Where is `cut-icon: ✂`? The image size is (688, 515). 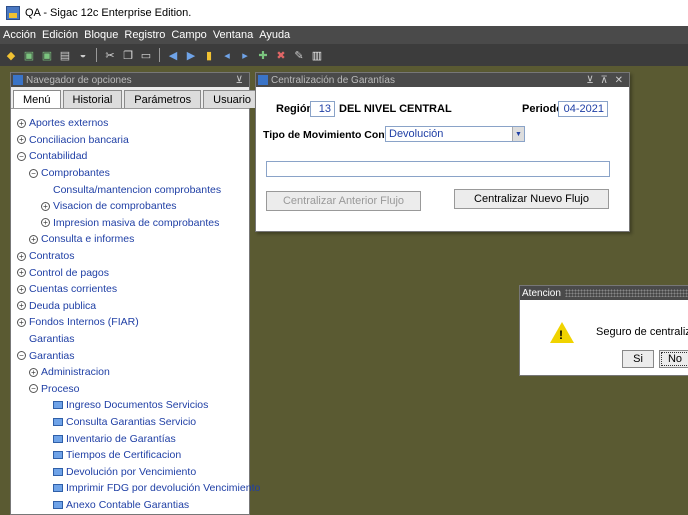
cut-icon: ✂ is located at coordinates (110, 55).